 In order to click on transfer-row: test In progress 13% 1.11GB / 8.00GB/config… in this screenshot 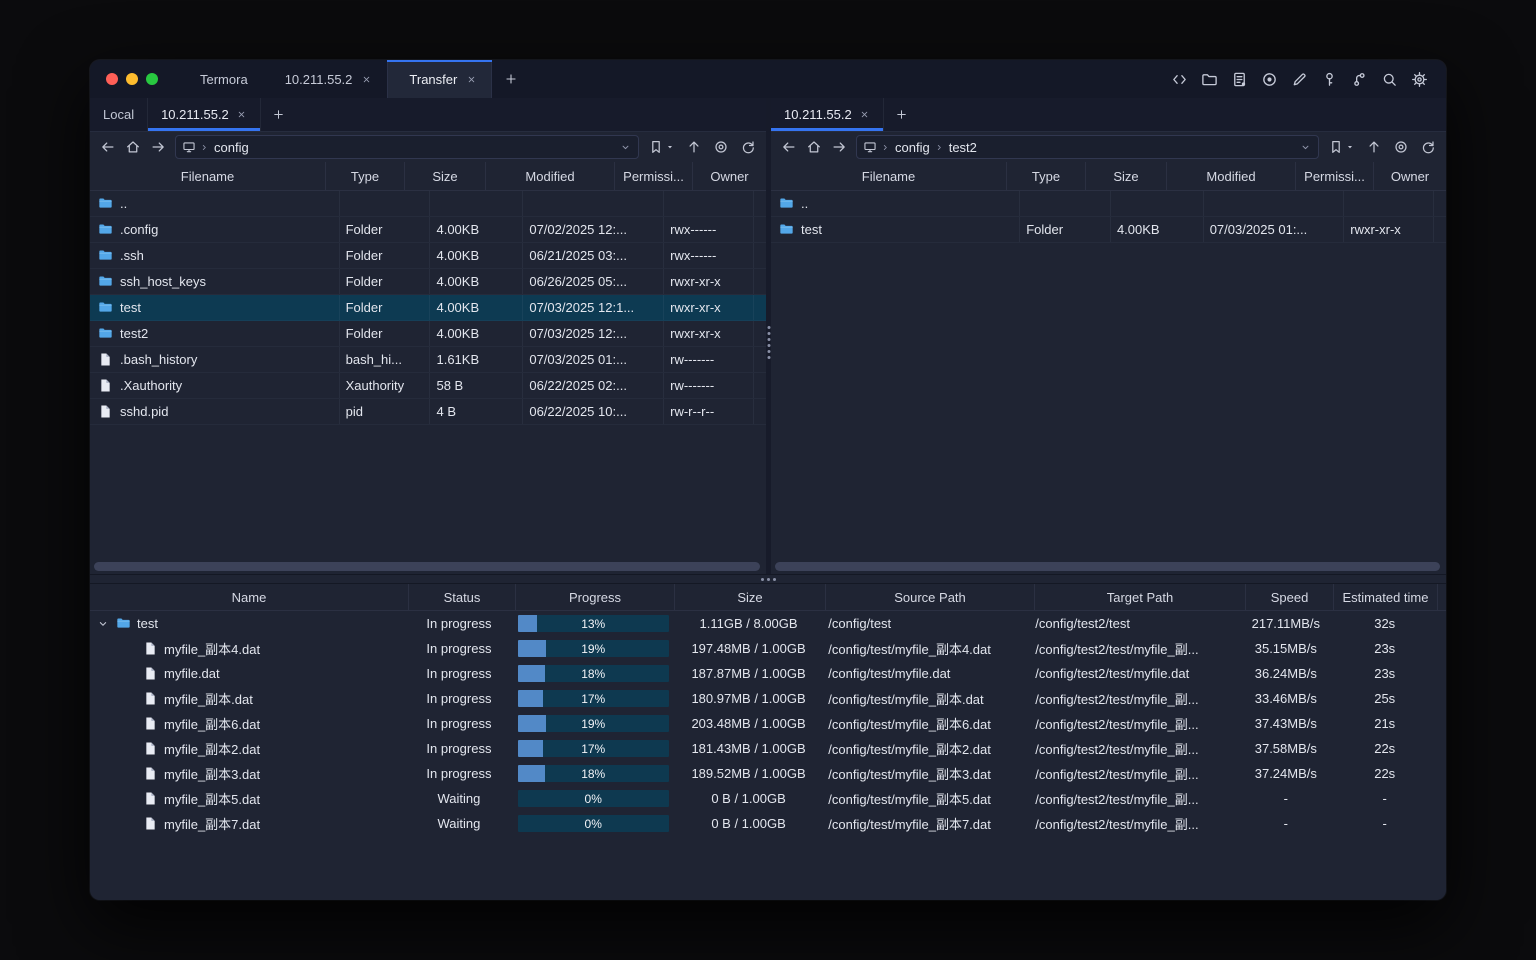, I will do `click(768, 623)`.